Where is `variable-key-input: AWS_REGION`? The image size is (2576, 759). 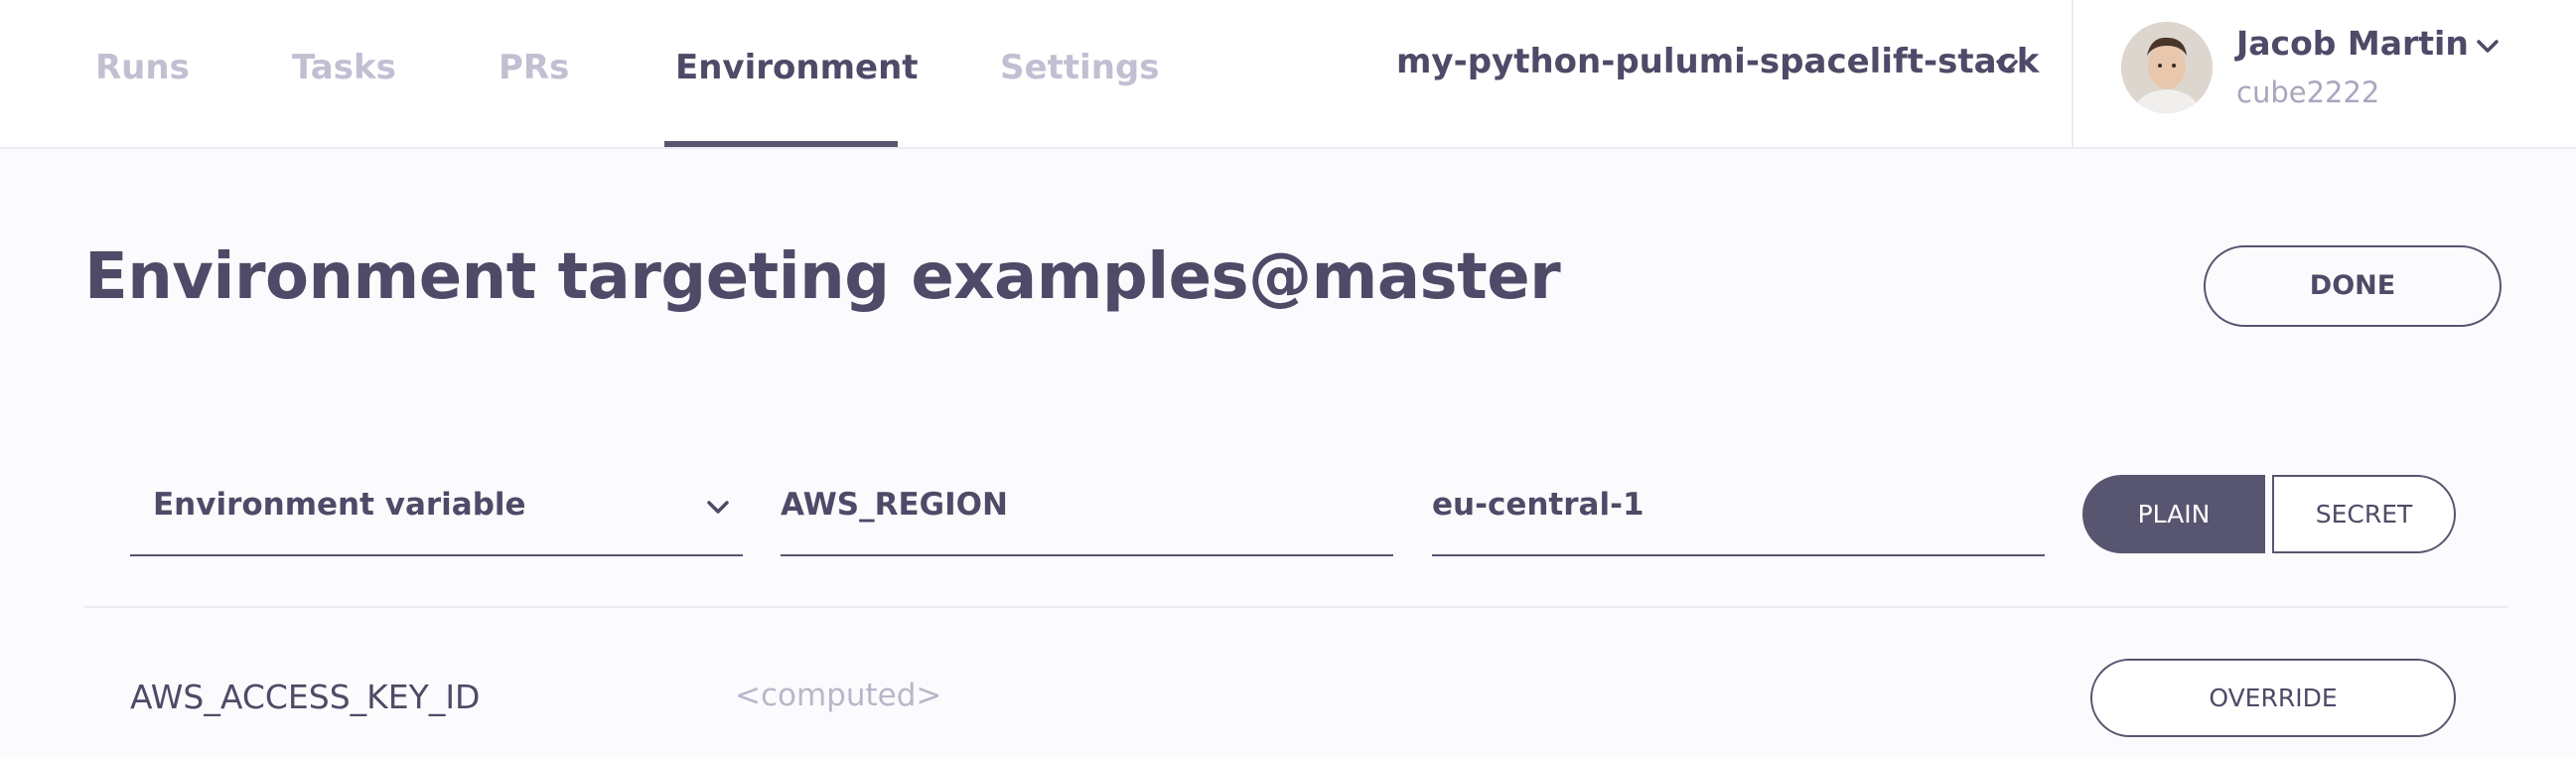
variable-key-input: AWS_REGION is located at coordinates (1087, 514).